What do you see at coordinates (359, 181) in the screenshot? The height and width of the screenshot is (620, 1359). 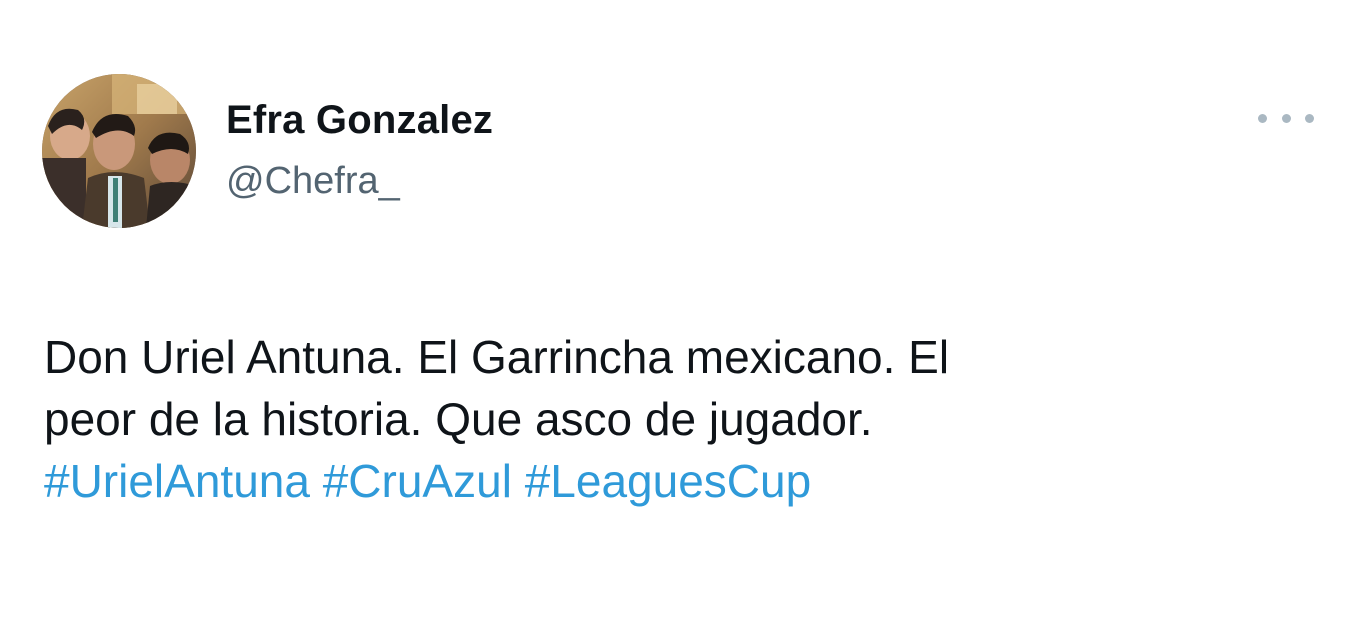 I see `user-handle: @Chefra_` at bounding box center [359, 181].